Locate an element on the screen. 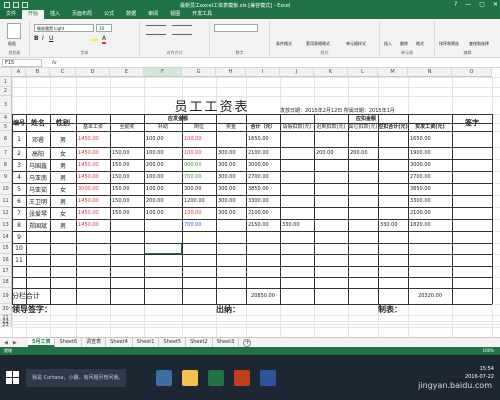 This screenshot has height=400, width=500. sheet-tab-6: Sheet2 is located at coordinates (199, 342).